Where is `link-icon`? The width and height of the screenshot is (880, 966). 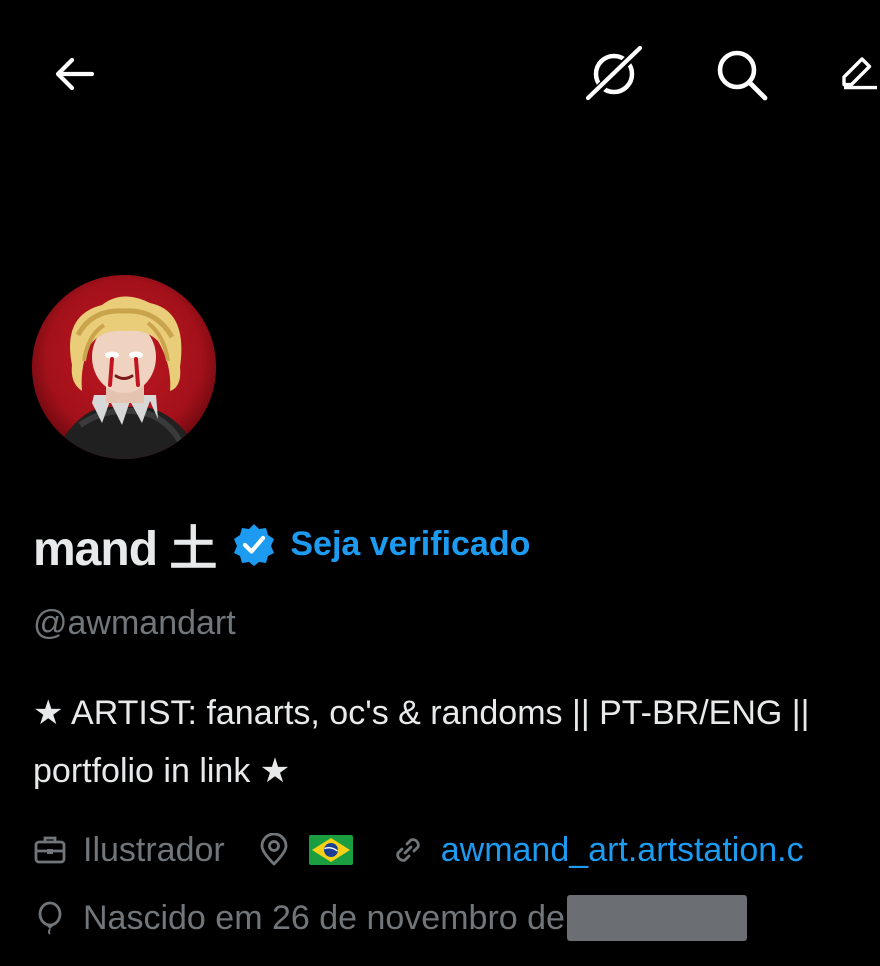 link-icon is located at coordinates (408, 850).